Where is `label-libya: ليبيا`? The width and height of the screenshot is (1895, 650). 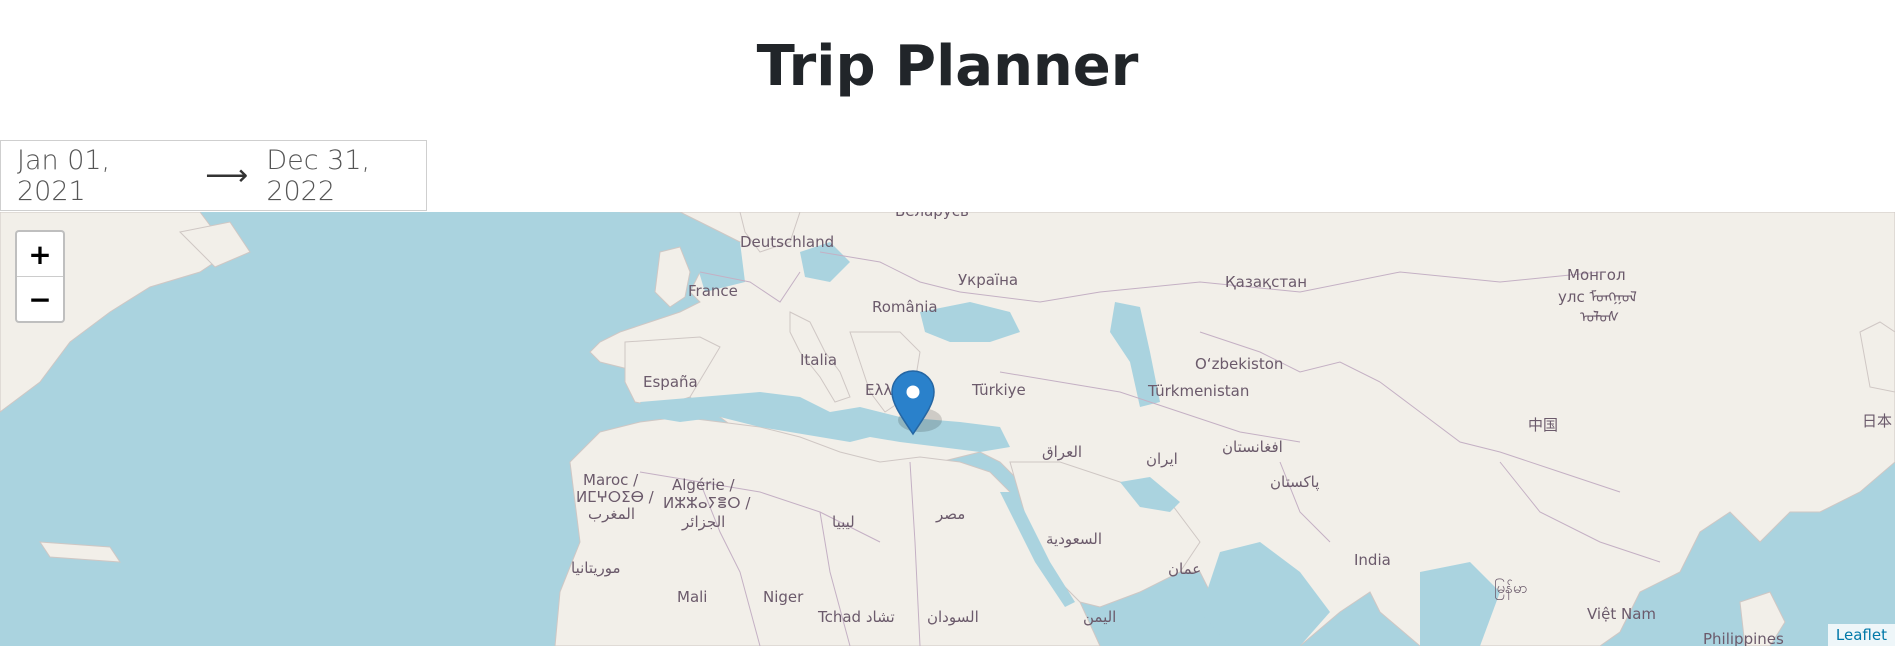 label-libya: ليبيا is located at coordinates (843, 522).